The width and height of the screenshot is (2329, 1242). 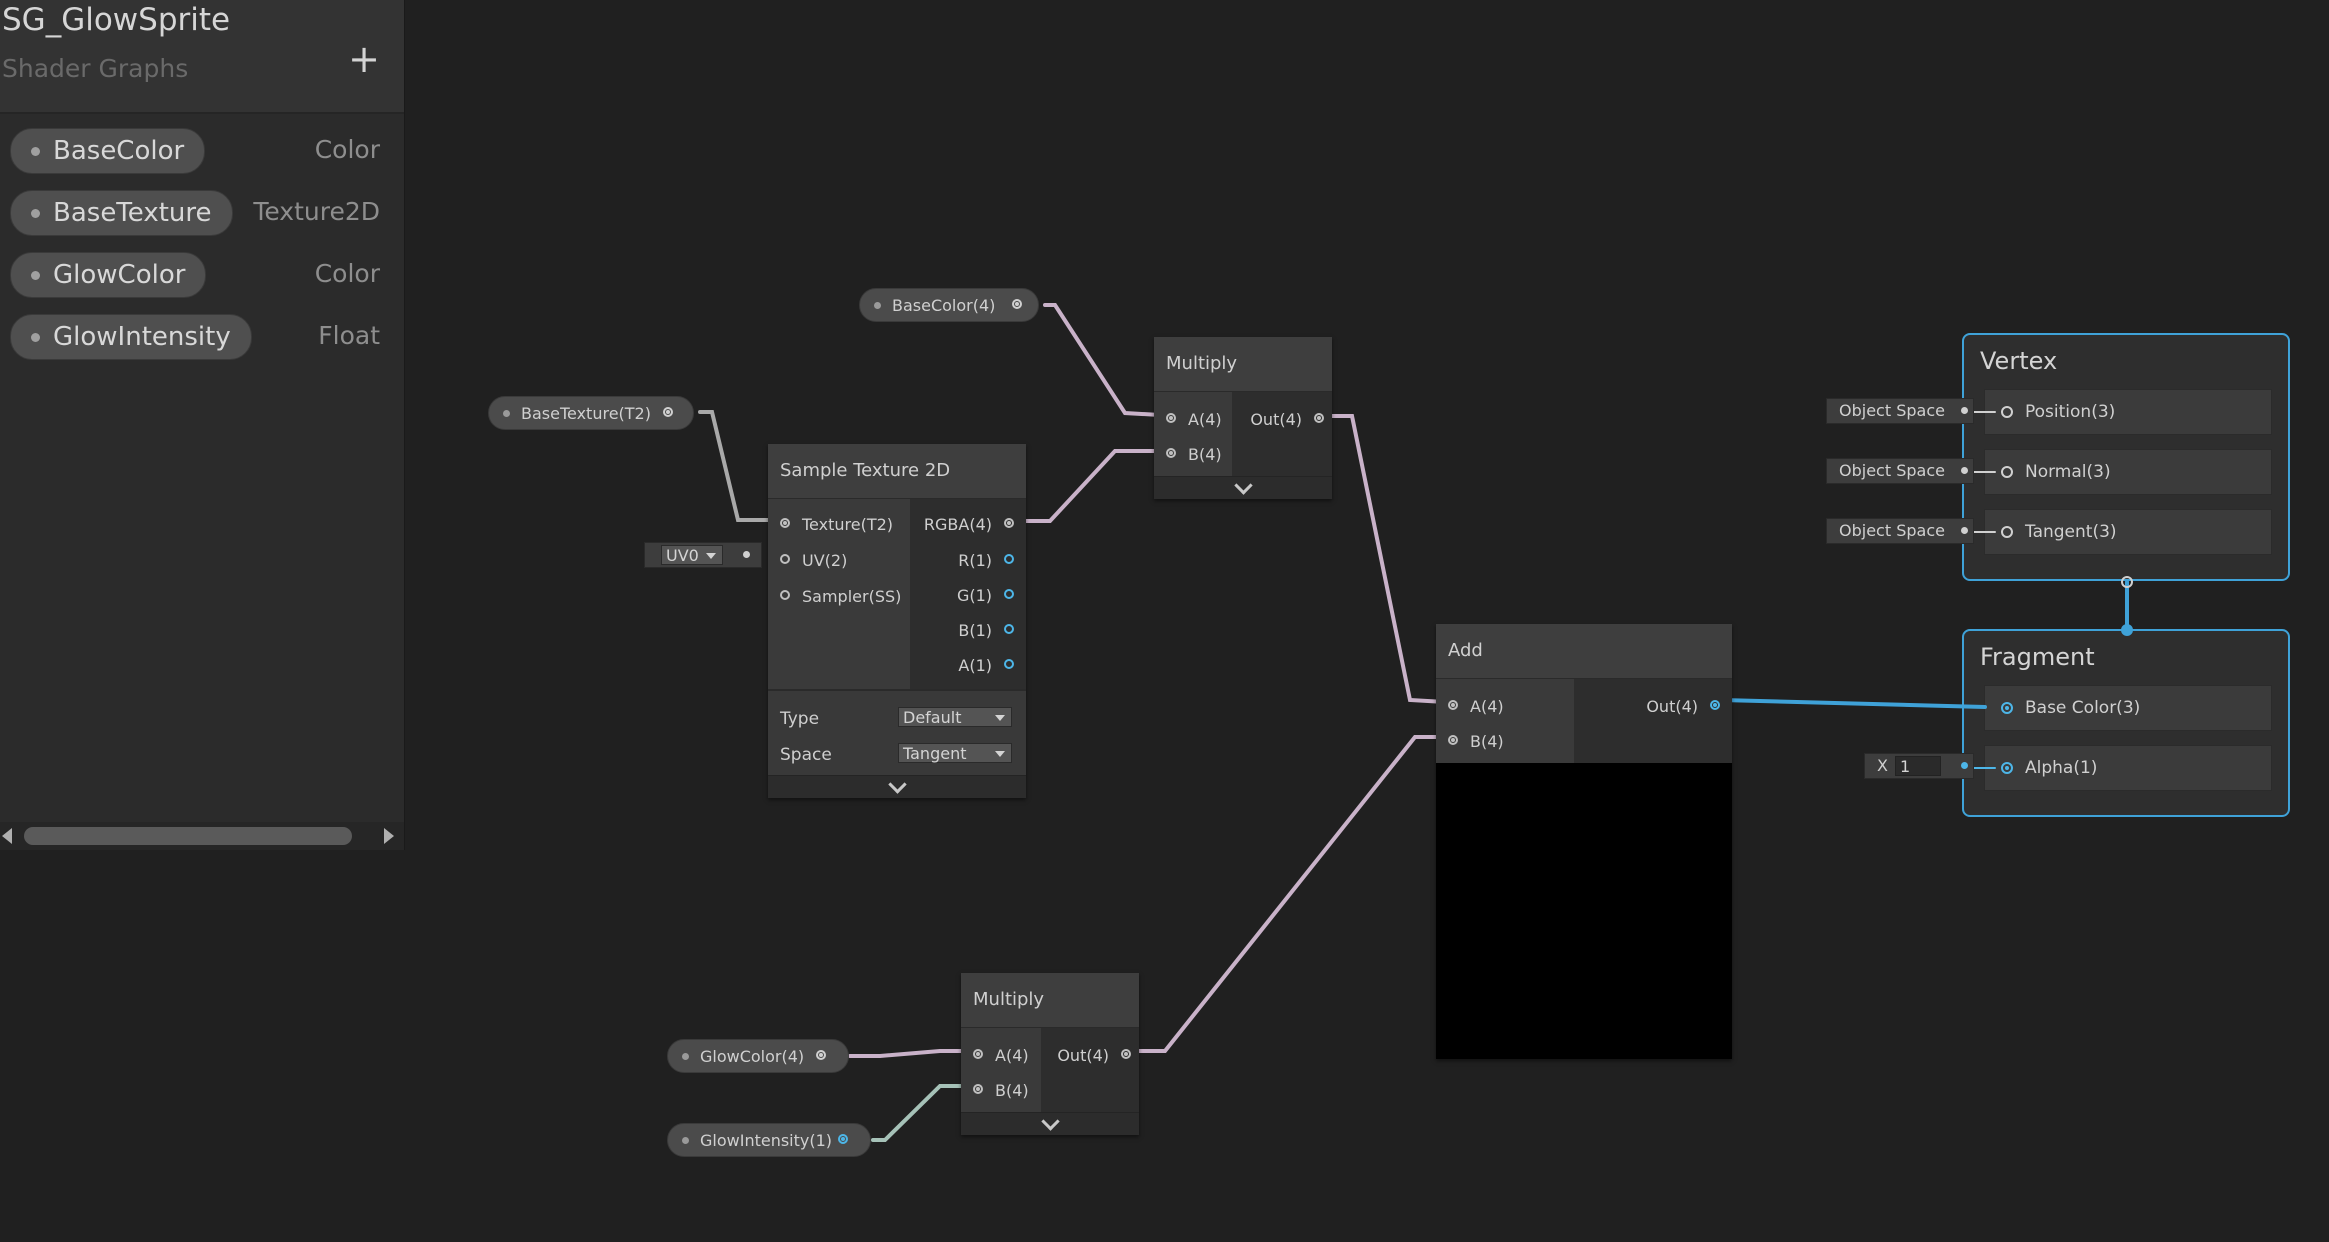 What do you see at coordinates (836, 525) in the screenshot?
I see `port-texture: Texture(T2)` at bounding box center [836, 525].